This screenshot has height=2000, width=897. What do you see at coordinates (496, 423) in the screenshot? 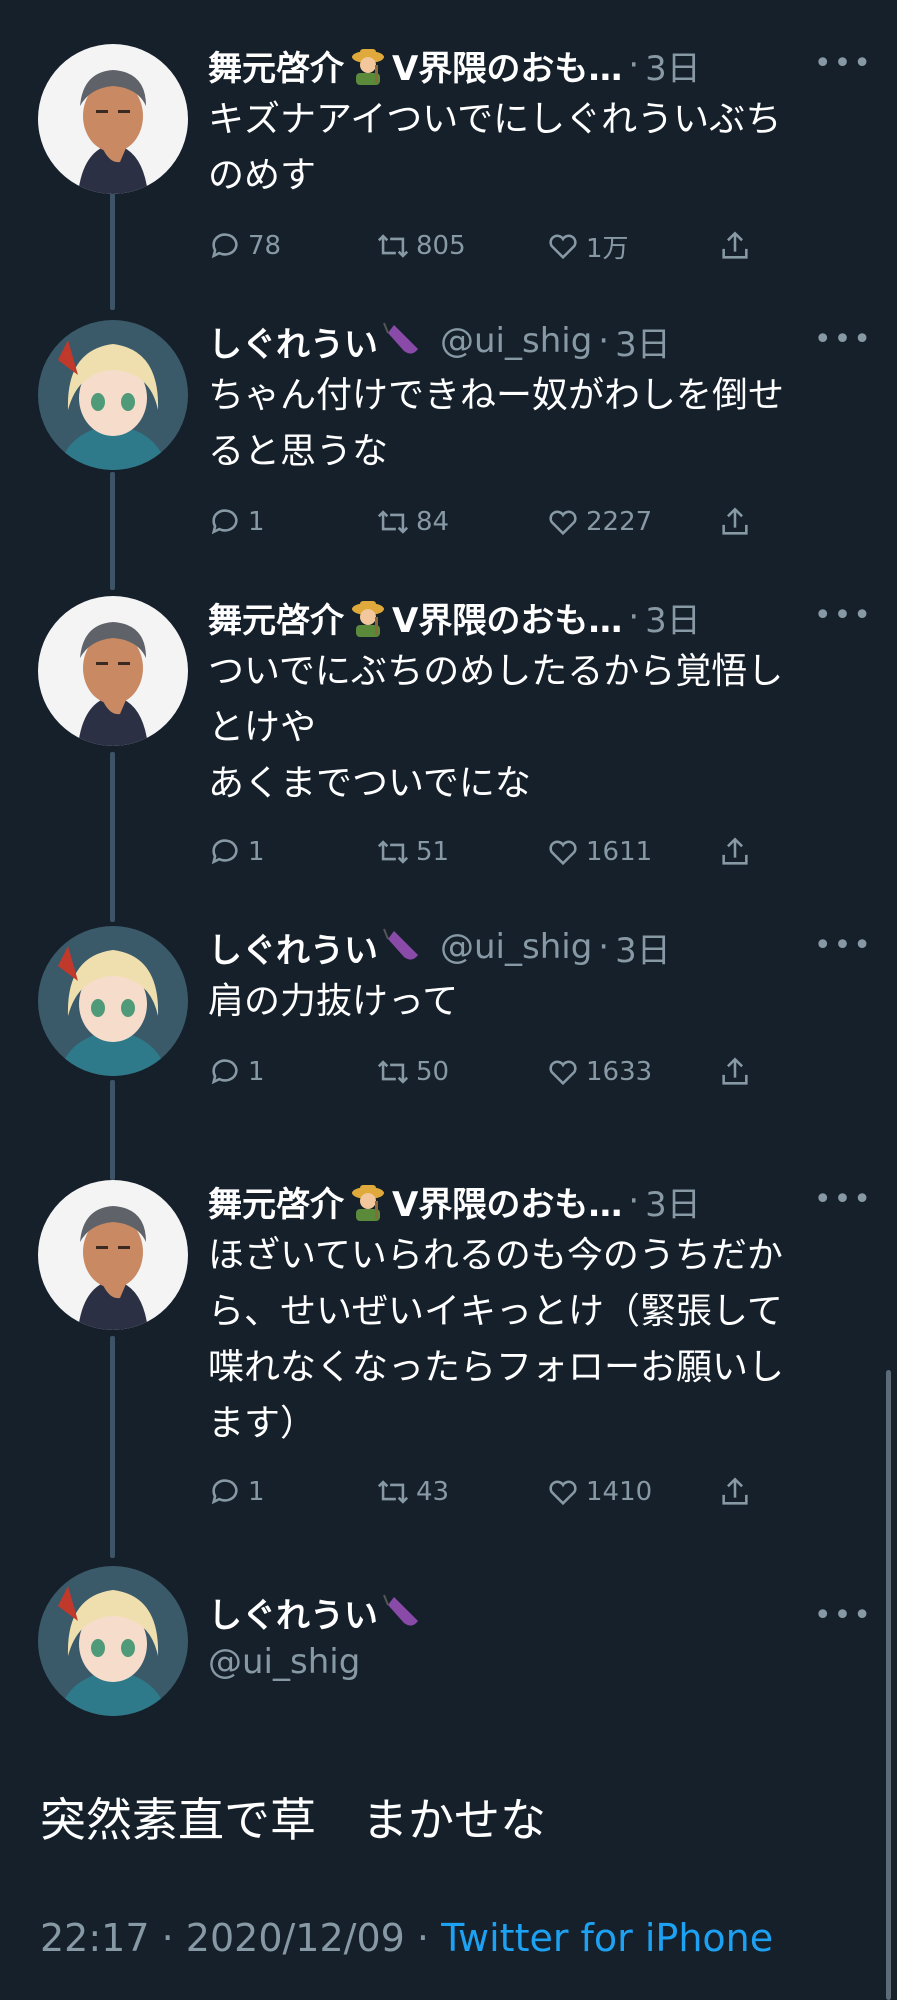
I see `tweet-text: ちゃん付けできねー奴がわしを倒せ ると思うな` at bounding box center [496, 423].